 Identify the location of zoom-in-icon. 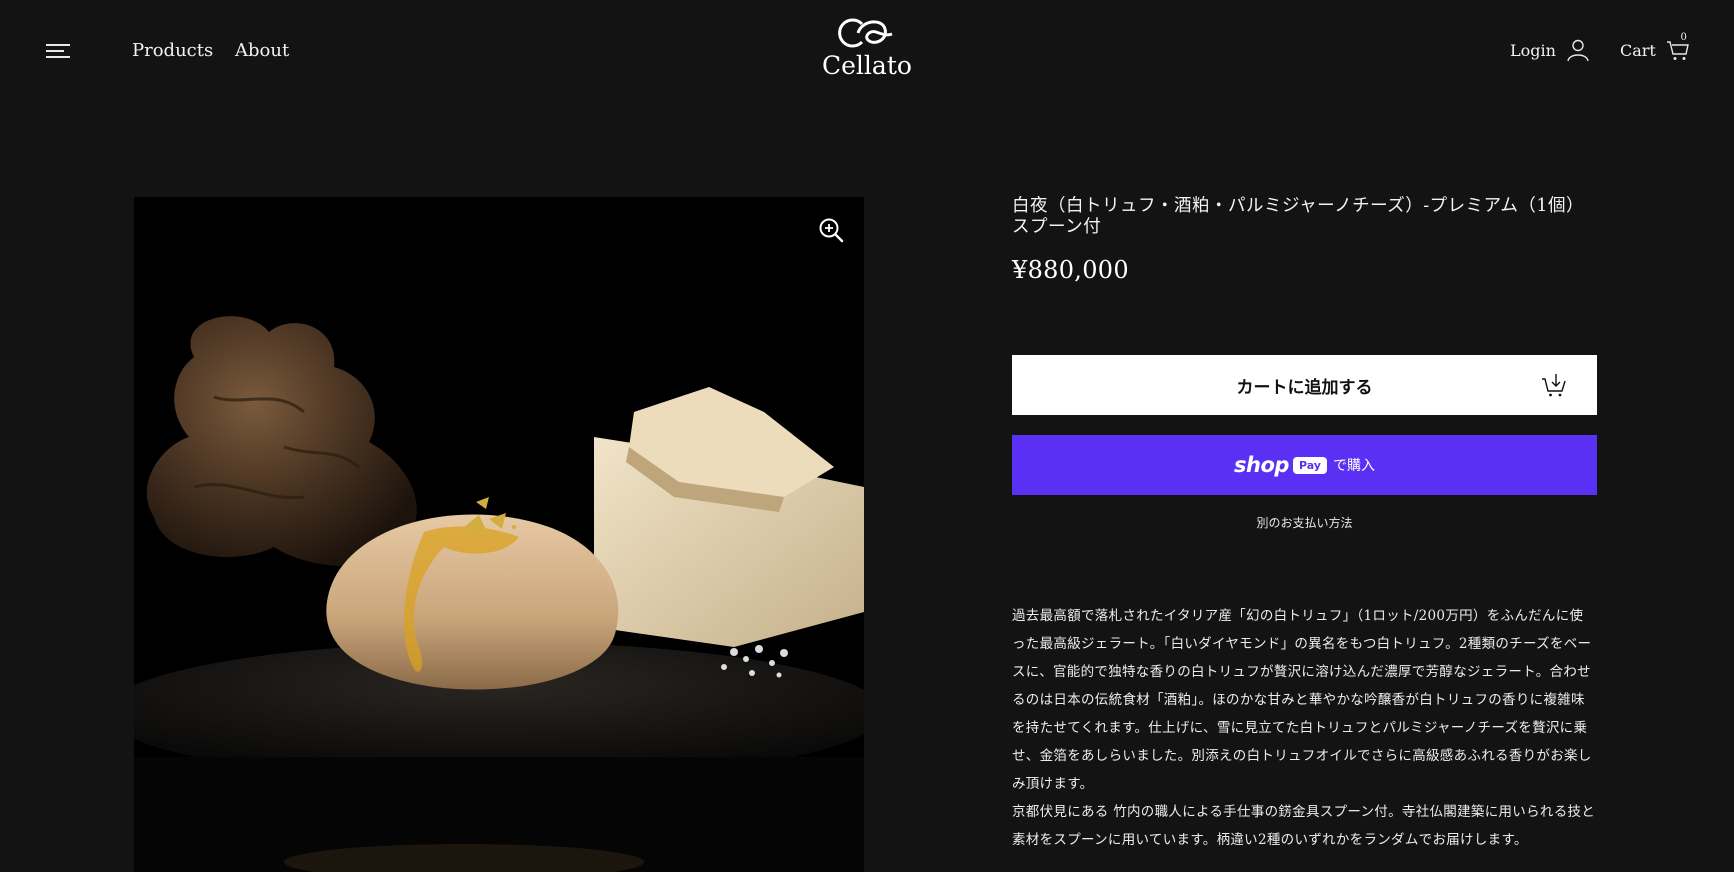
(831, 230).